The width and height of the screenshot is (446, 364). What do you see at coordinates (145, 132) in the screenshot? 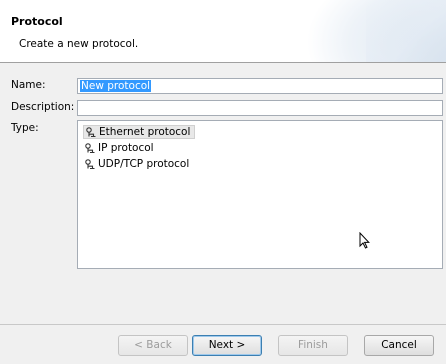
I see `list-item-label: Ethernet protocol` at bounding box center [145, 132].